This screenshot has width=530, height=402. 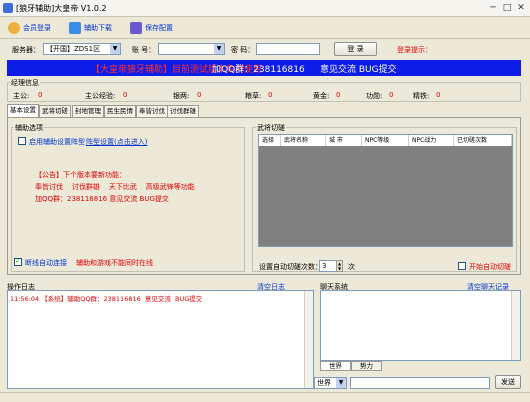 I want to click on tab-basic-settings: 基本设置, so click(x=23, y=110).